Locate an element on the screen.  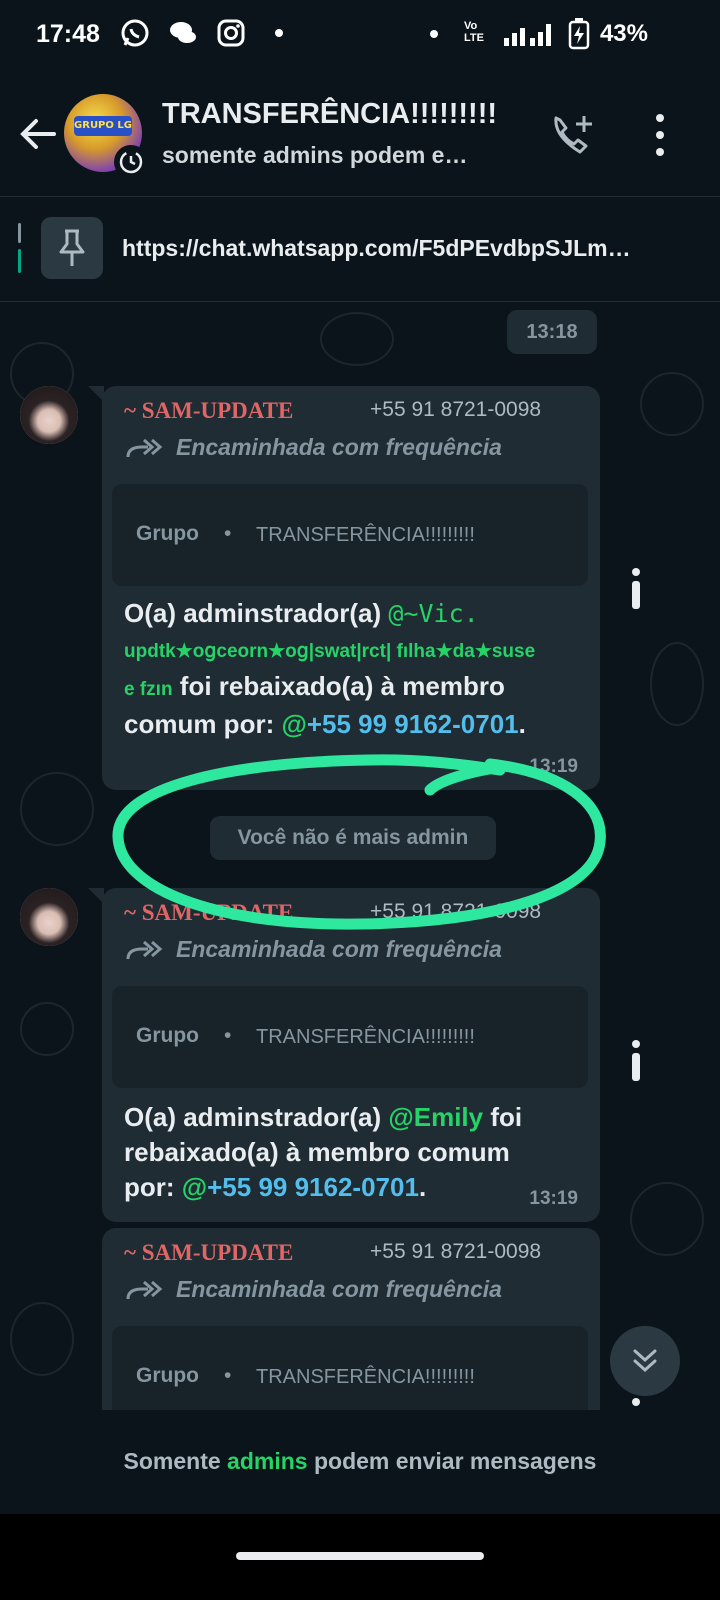
status-right-icons: Vo LTE is located at coordinates (507, 35).